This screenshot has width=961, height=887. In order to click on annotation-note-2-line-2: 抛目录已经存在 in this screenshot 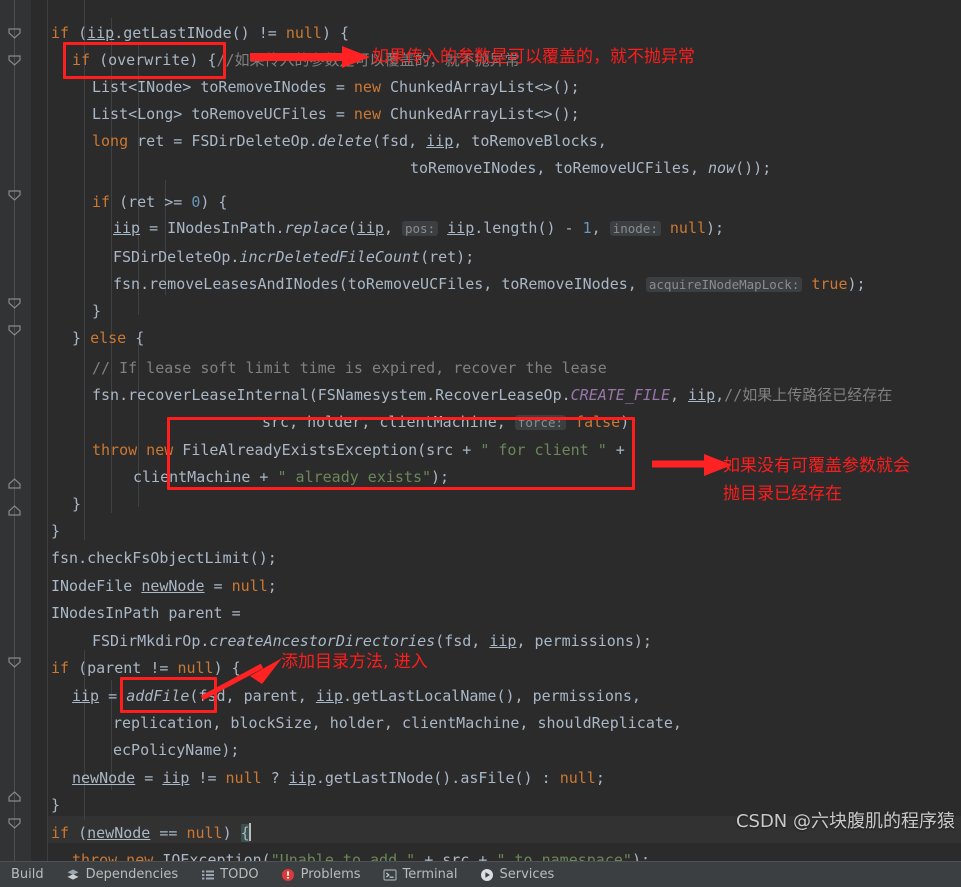, I will do `click(782, 494)`.